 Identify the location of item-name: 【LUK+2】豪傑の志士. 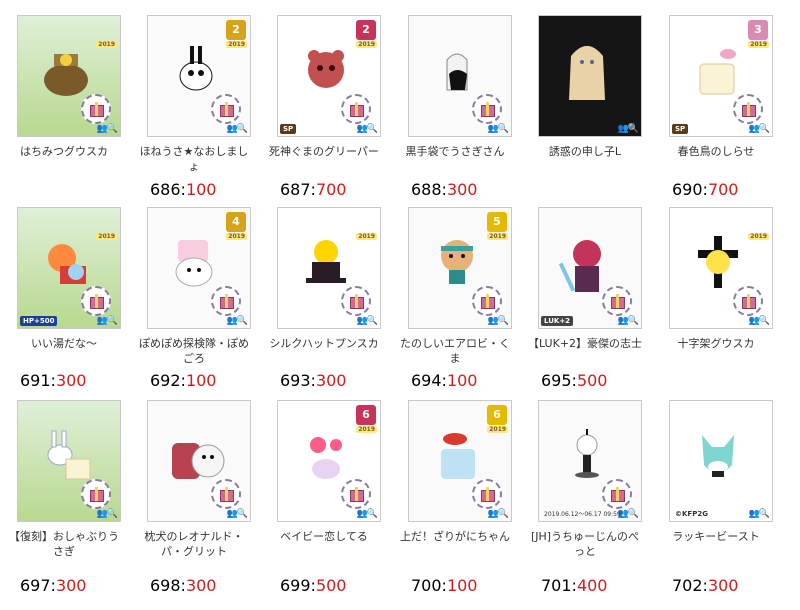
(585, 343).